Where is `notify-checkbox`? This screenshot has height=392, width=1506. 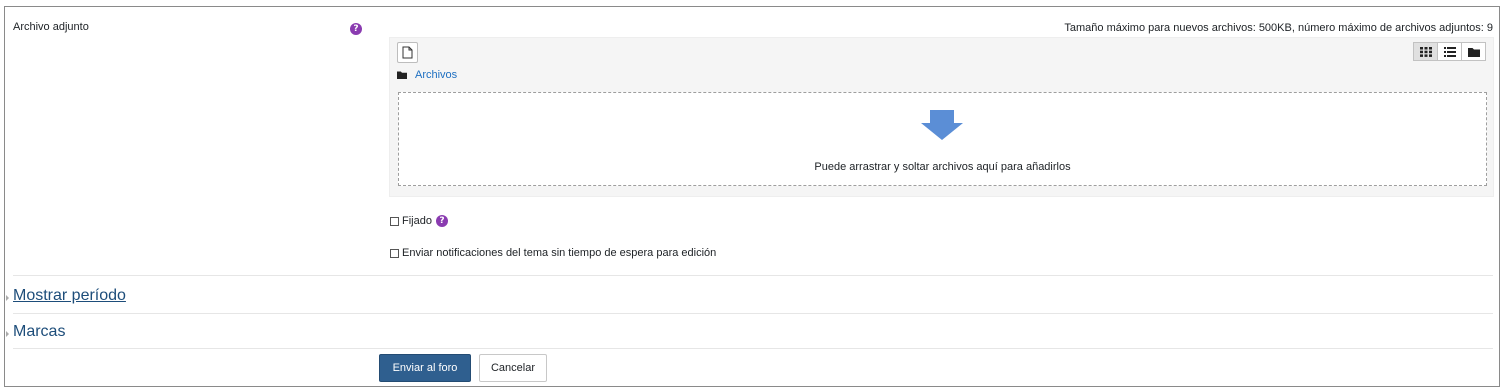
notify-checkbox is located at coordinates (394, 253).